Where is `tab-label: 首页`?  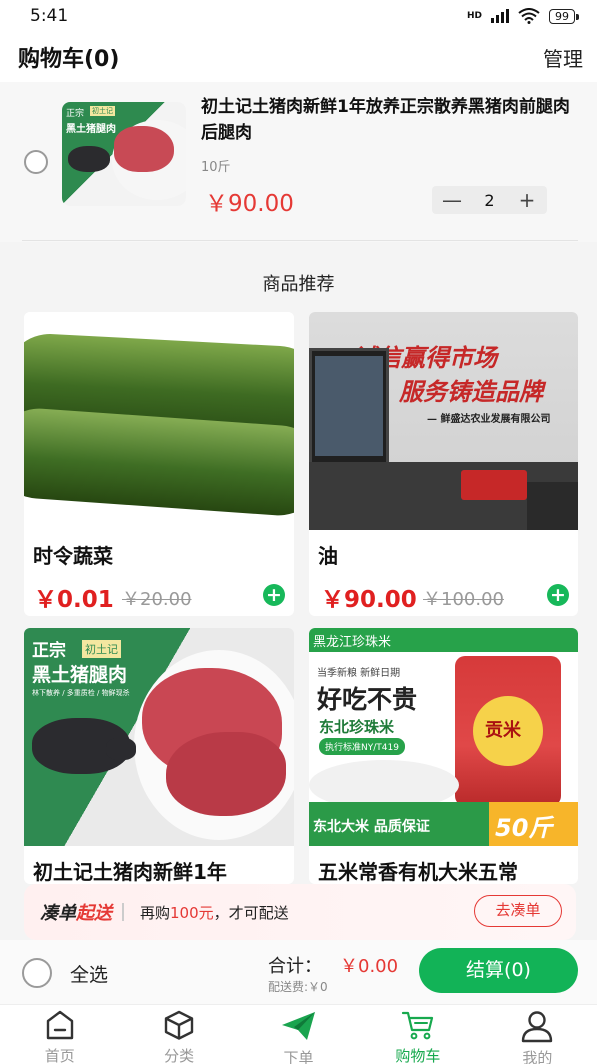 tab-label: 首页 is located at coordinates (59, 1055).